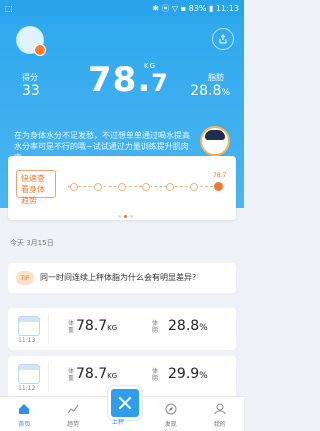  Describe the element at coordinates (206, 91) in the screenshot. I see `fat-number: 28.8` at that location.